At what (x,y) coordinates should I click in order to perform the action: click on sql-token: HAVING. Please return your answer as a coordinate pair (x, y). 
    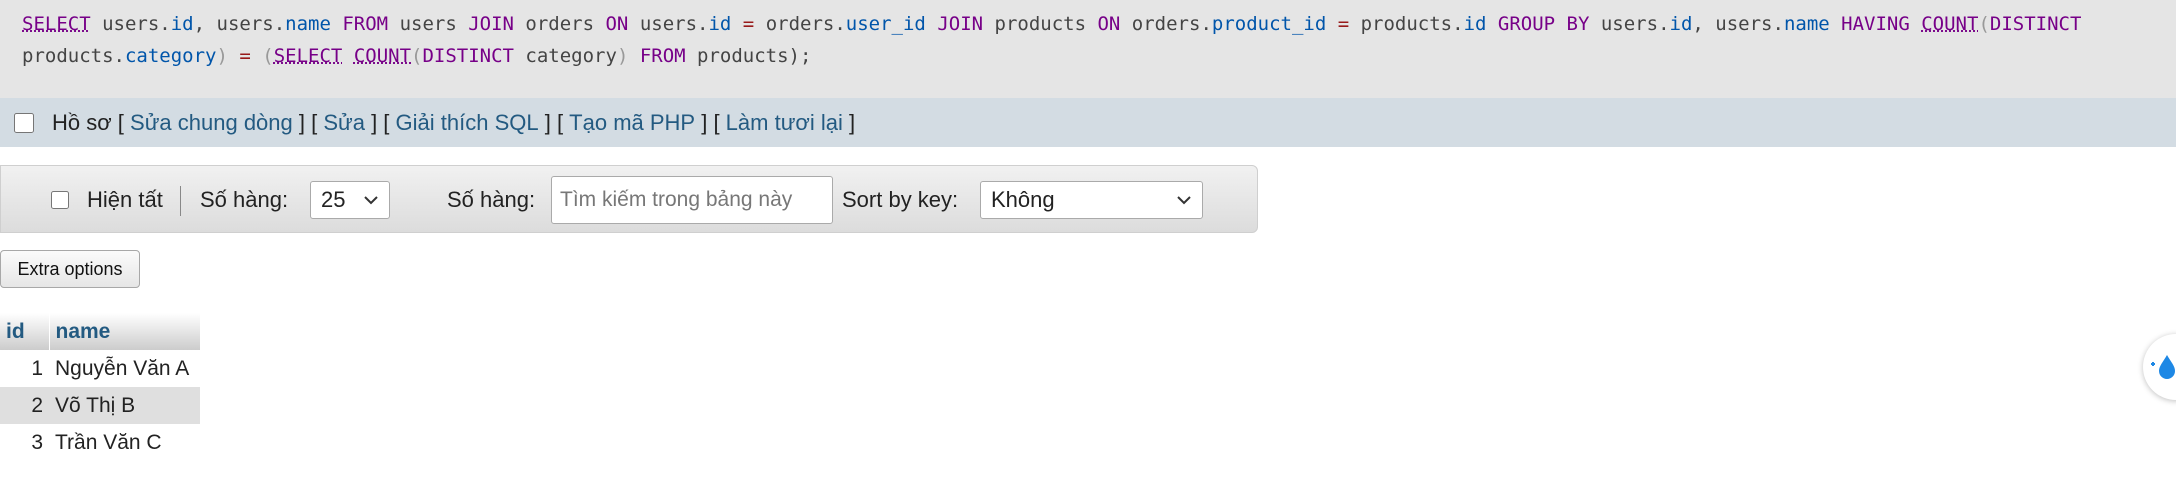
    Looking at the image, I should click on (1869, 24).